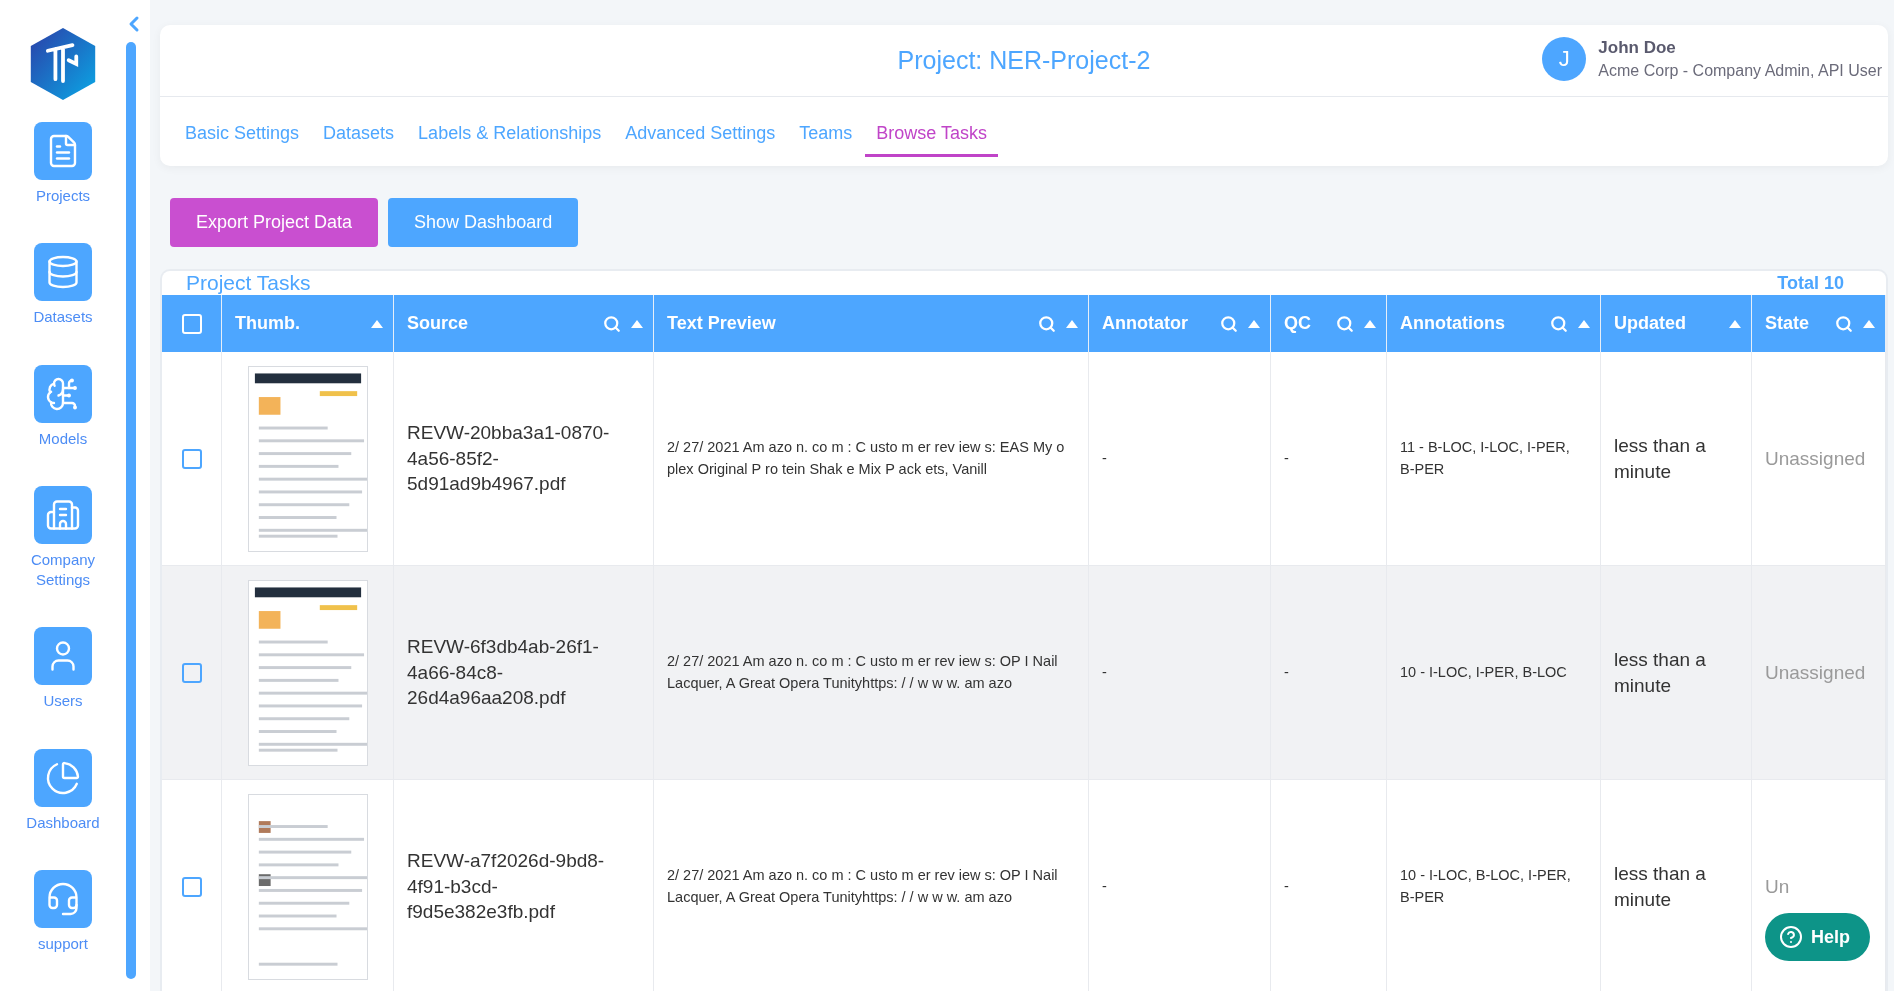 This screenshot has height=991, width=1894. I want to click on logo-icon, so click(63, 64).